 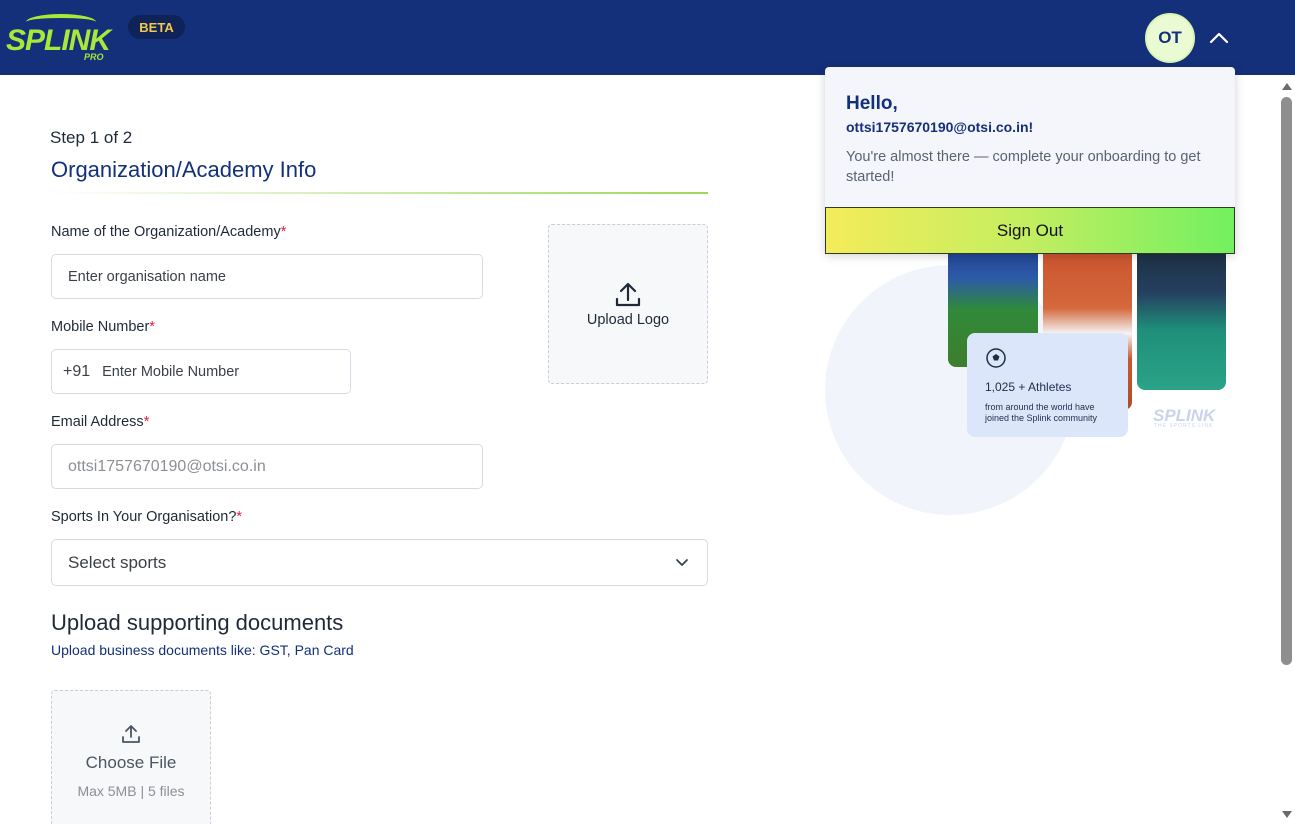 I want to click on org-name-placeholder: Enter organisation name, so click(x=147, y=276).